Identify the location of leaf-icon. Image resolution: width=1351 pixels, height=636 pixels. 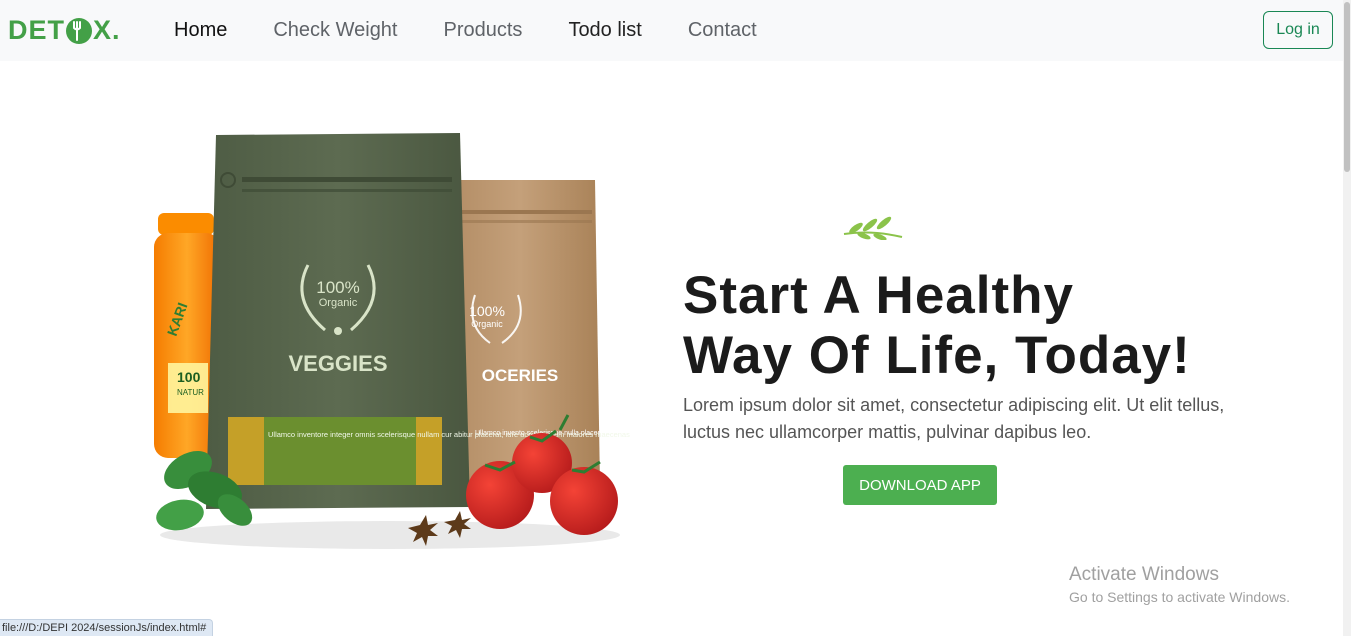
(873, 228).